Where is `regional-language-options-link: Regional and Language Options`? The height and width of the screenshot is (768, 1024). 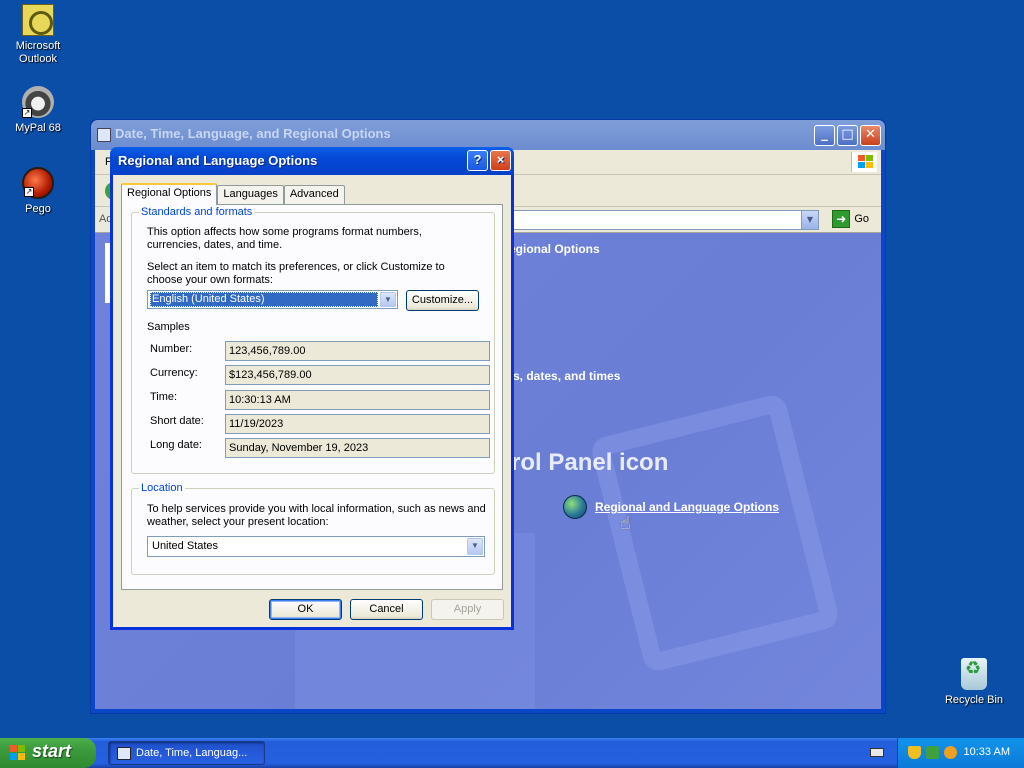
regional-language-options-link: Regional and Language Options is located at coordinates (671, 507).